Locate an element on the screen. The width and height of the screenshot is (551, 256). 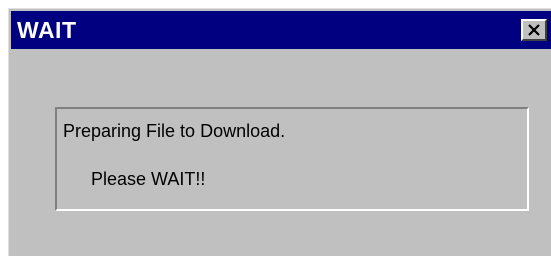
window-title: WAIT is located at coordinates (47, 30).